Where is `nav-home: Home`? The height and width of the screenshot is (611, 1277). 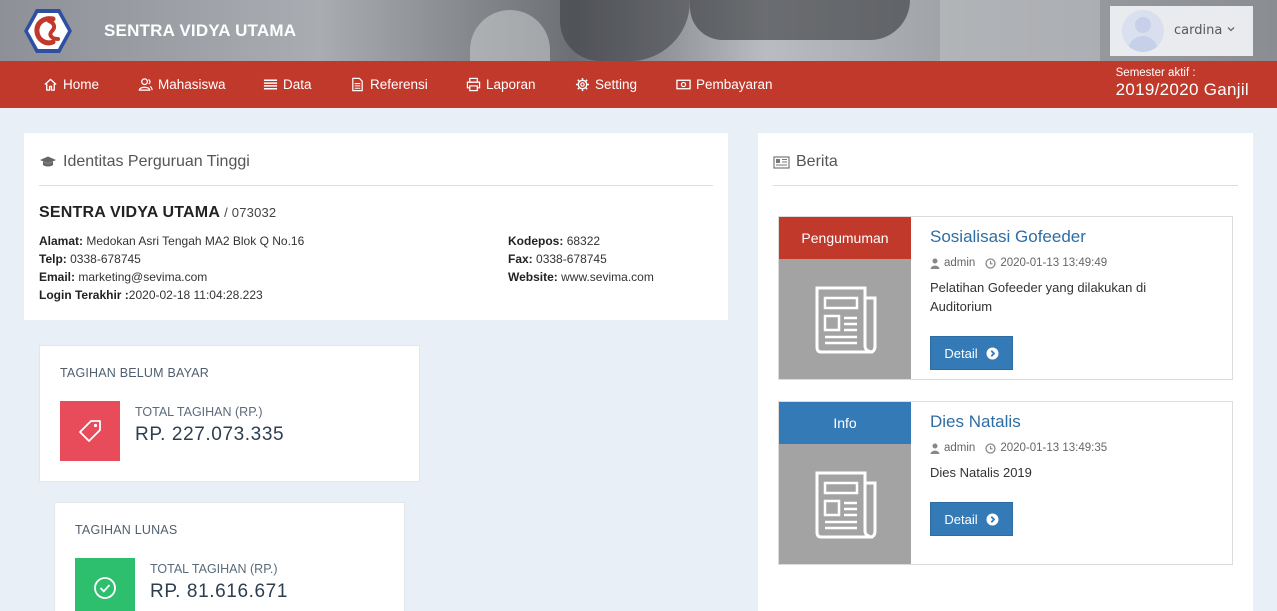 nav-home: Home is located at coordinates (71, 84).